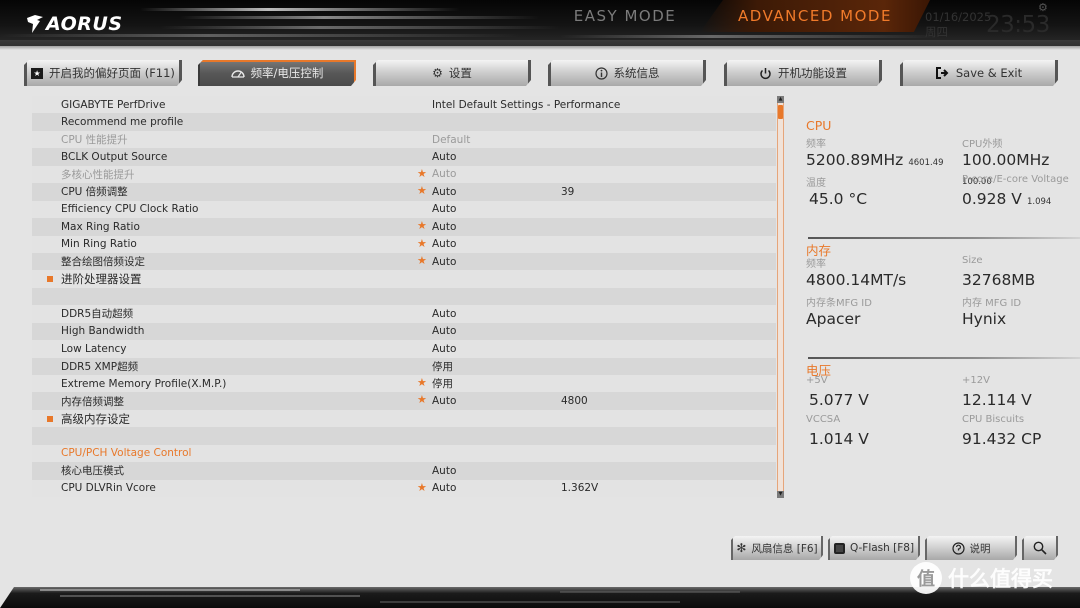 The height and width of the screenshot is (608, 1080). Describe the element at coordinates (884, 433) in the screenshot. I see `voltage-vccsa: VCCSA 1.014 V` at that location.